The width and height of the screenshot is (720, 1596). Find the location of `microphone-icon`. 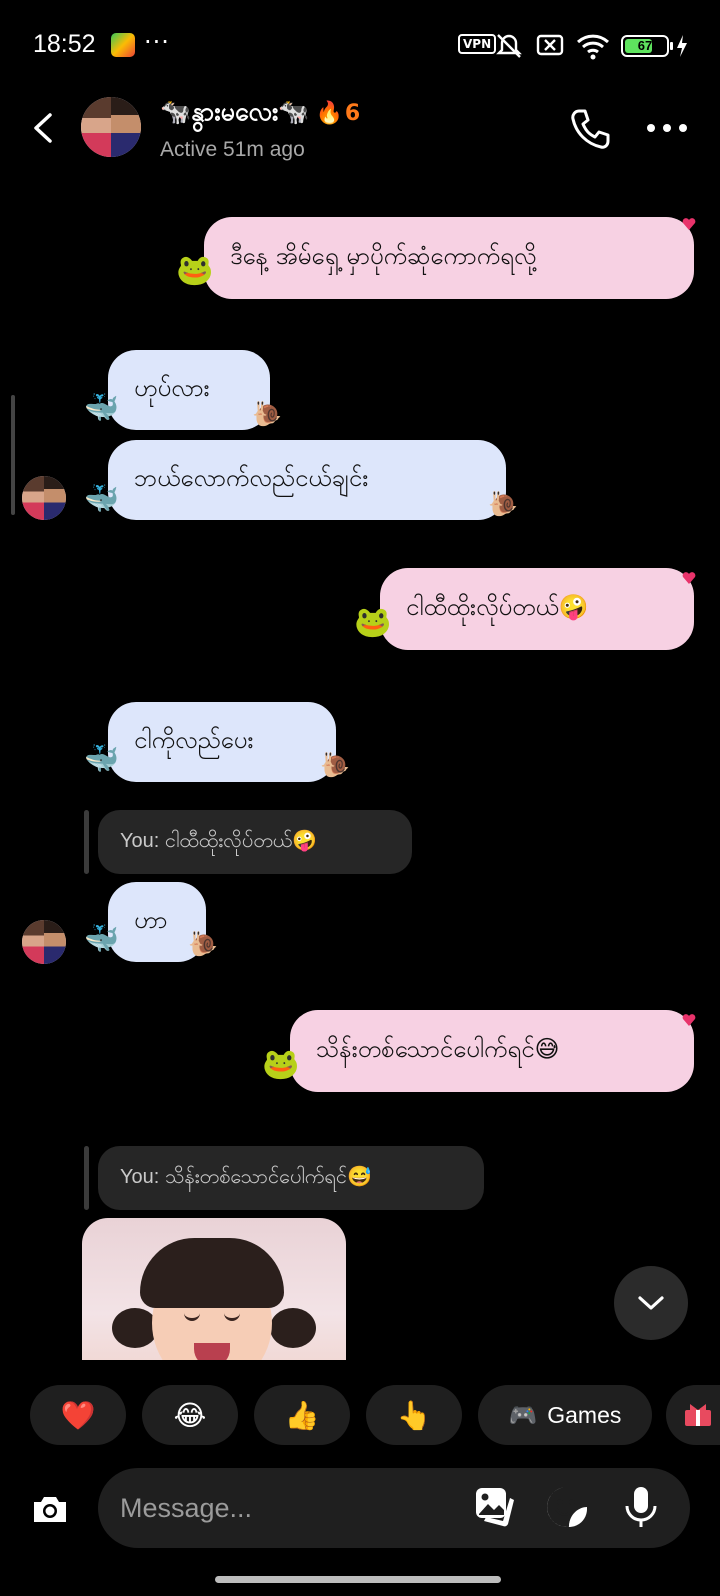

microphone-icon is located at coordinates (641, 1507).